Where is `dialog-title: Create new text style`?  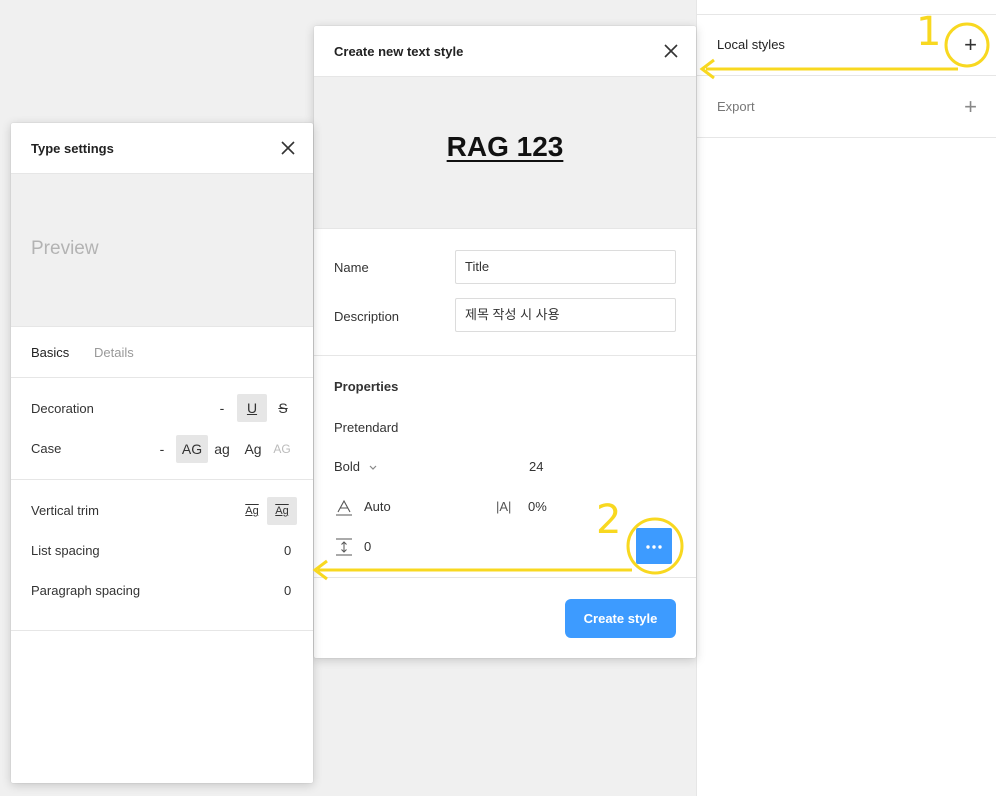 dialog-title: Create new text style is located at coordinates (399, 51).